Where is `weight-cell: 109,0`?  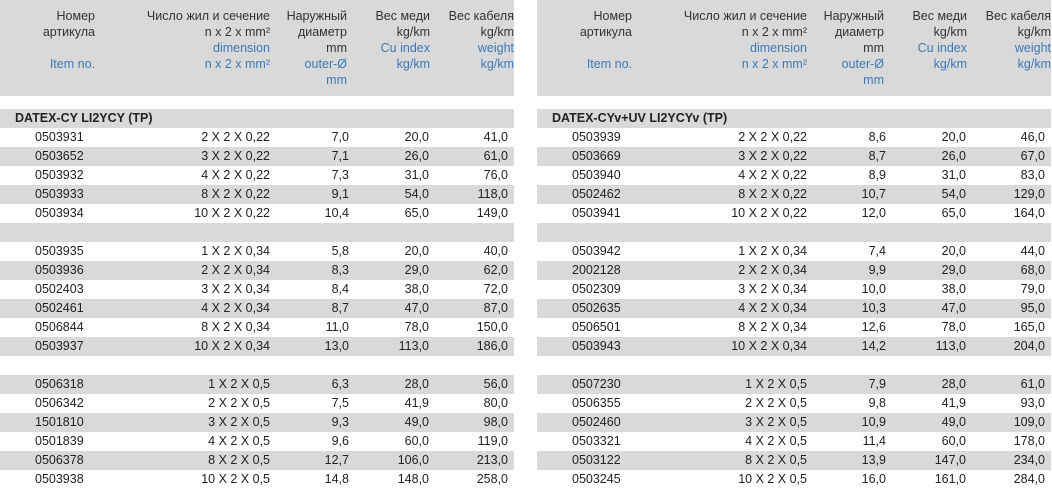 weight-cell: 109,0 is located at coordinates (1029, 422).